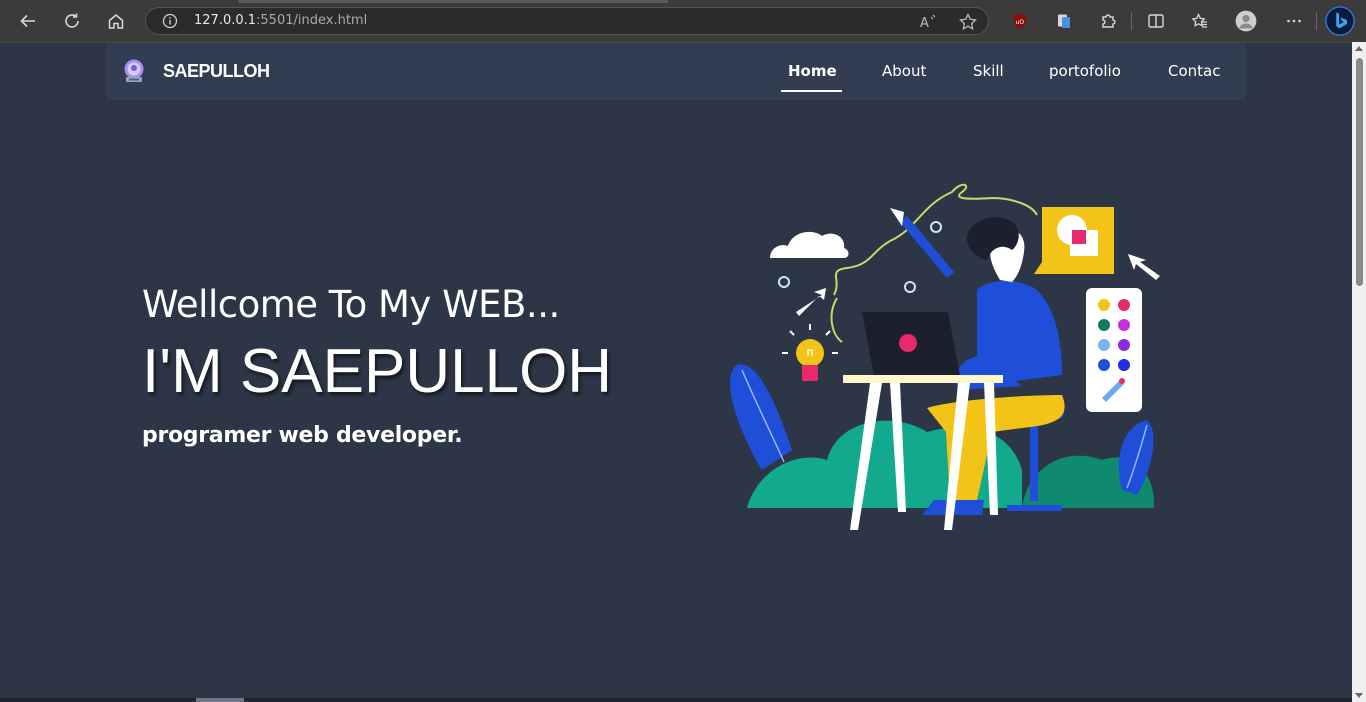 The width and height of the screenshot is (1366, 702). Describe the element at coordinates (811, 91) in the screenshot. I see `nav-home-active-underline` at that location.